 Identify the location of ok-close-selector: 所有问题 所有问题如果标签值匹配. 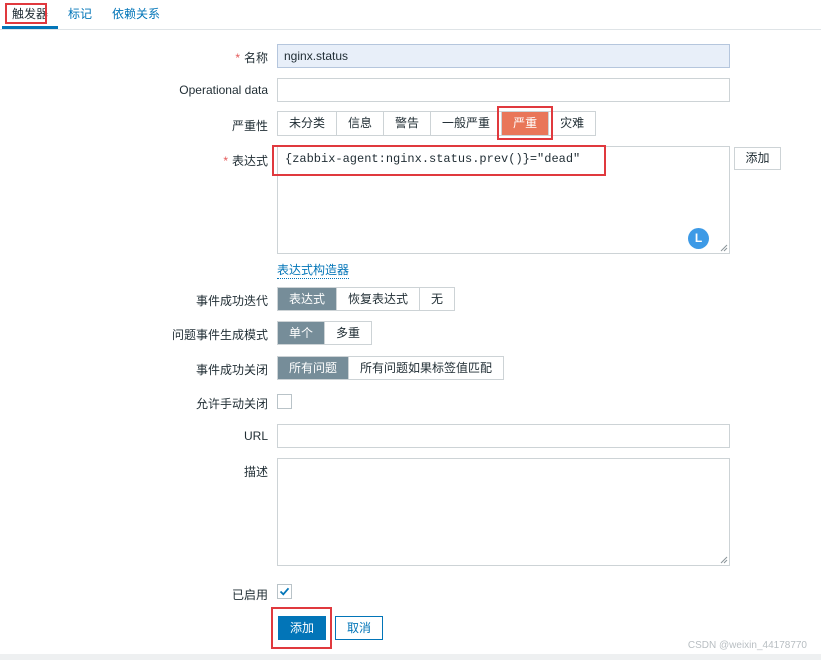
(391, 368).